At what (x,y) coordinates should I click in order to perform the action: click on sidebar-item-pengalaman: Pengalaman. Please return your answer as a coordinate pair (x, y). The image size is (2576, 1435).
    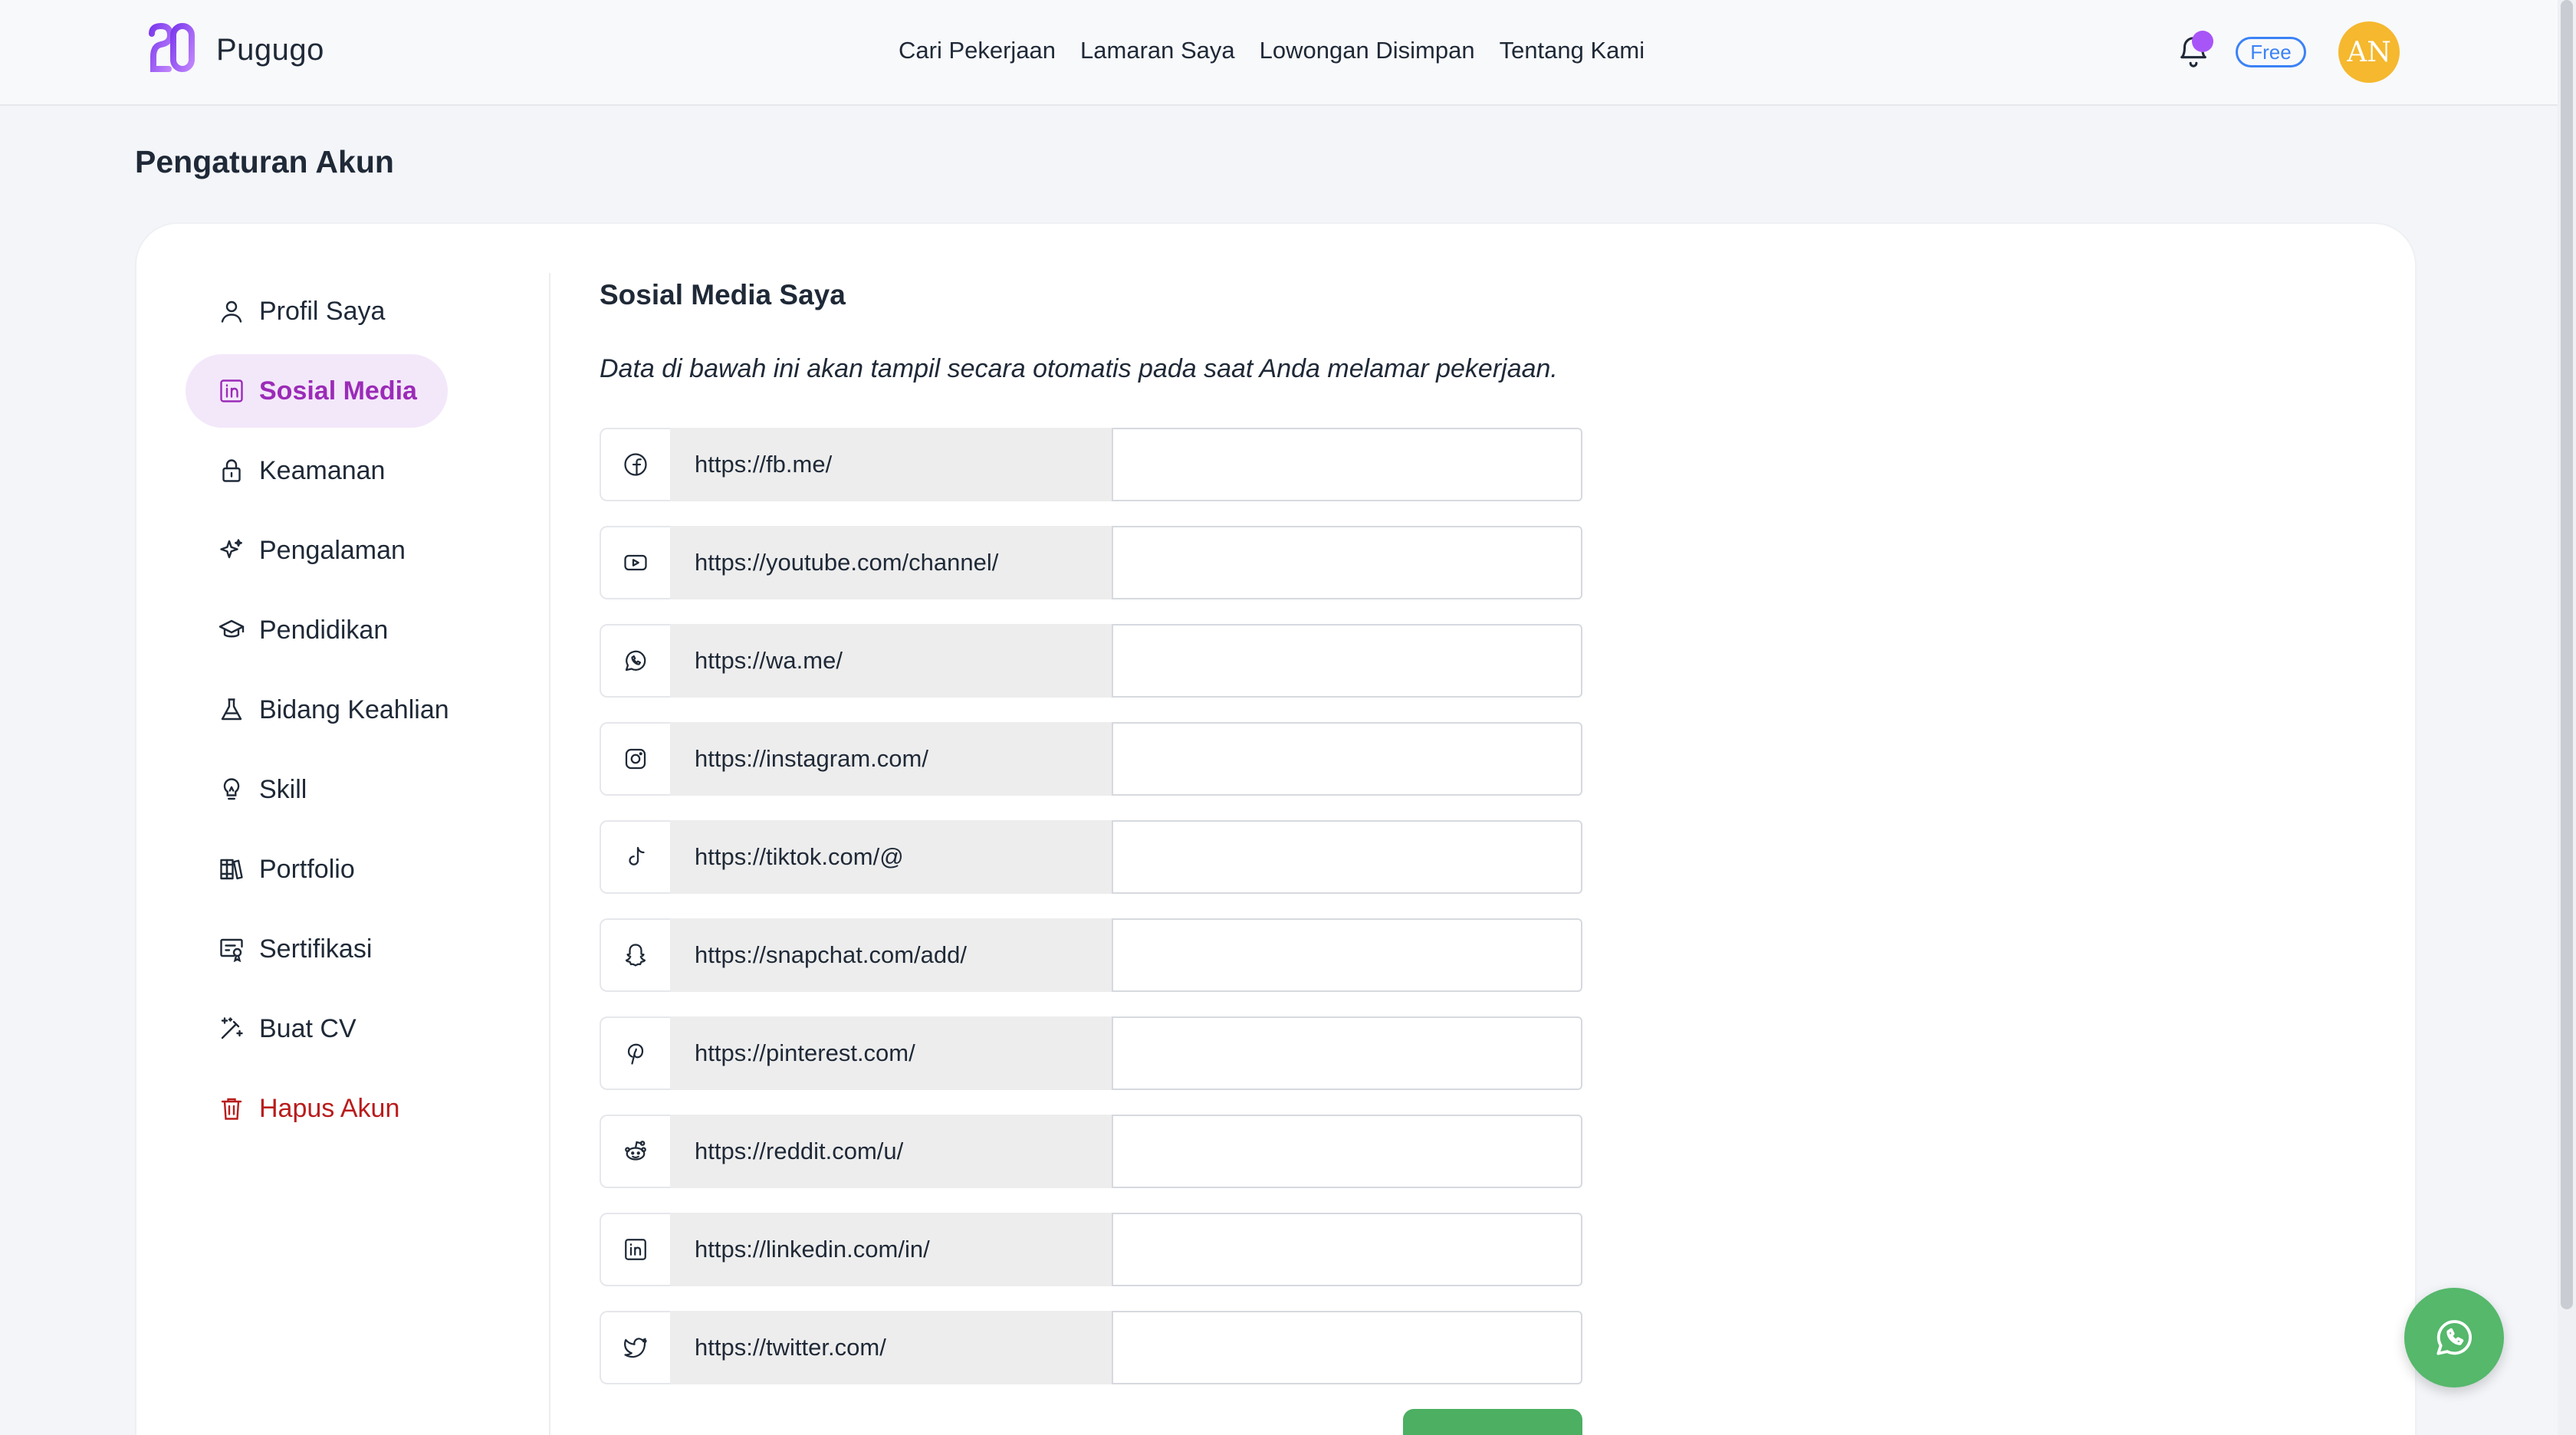
    Looking at the image, I should click on (296, 550).